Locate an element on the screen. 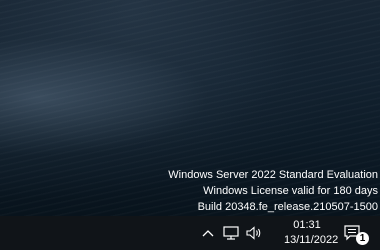 The image size is (380, 250). clock-date: 13/11/2022 is located at coordinates (311, 240).